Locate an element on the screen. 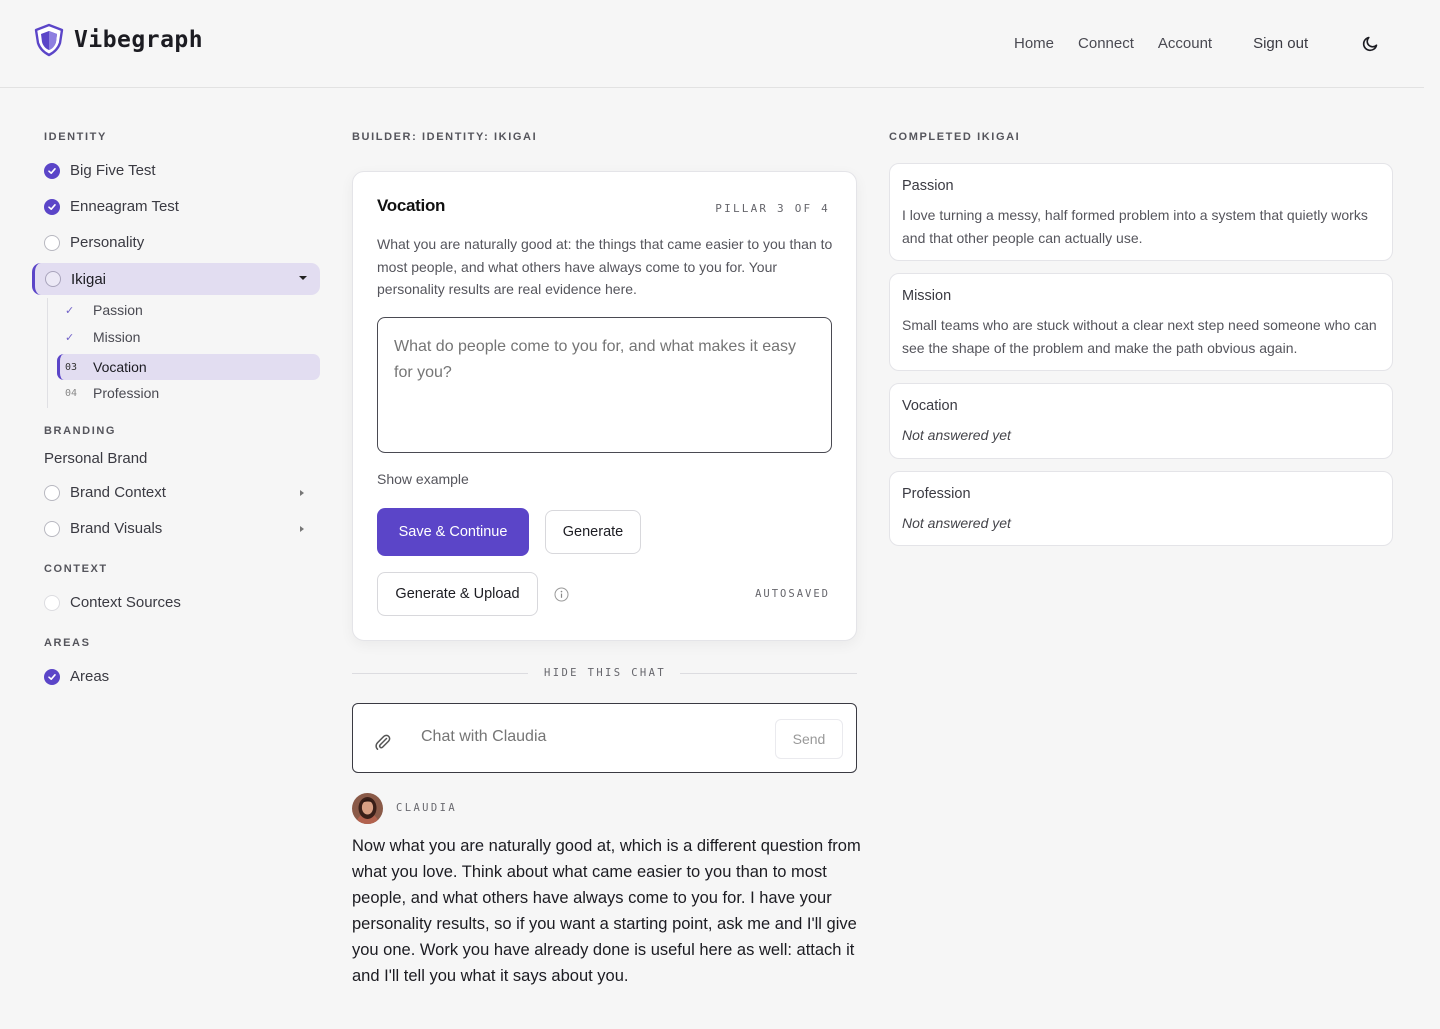 This screenshot has height=1029, width=1440. sidebar-item-ikigai: Ikigai is located at coordinates (176, 279).